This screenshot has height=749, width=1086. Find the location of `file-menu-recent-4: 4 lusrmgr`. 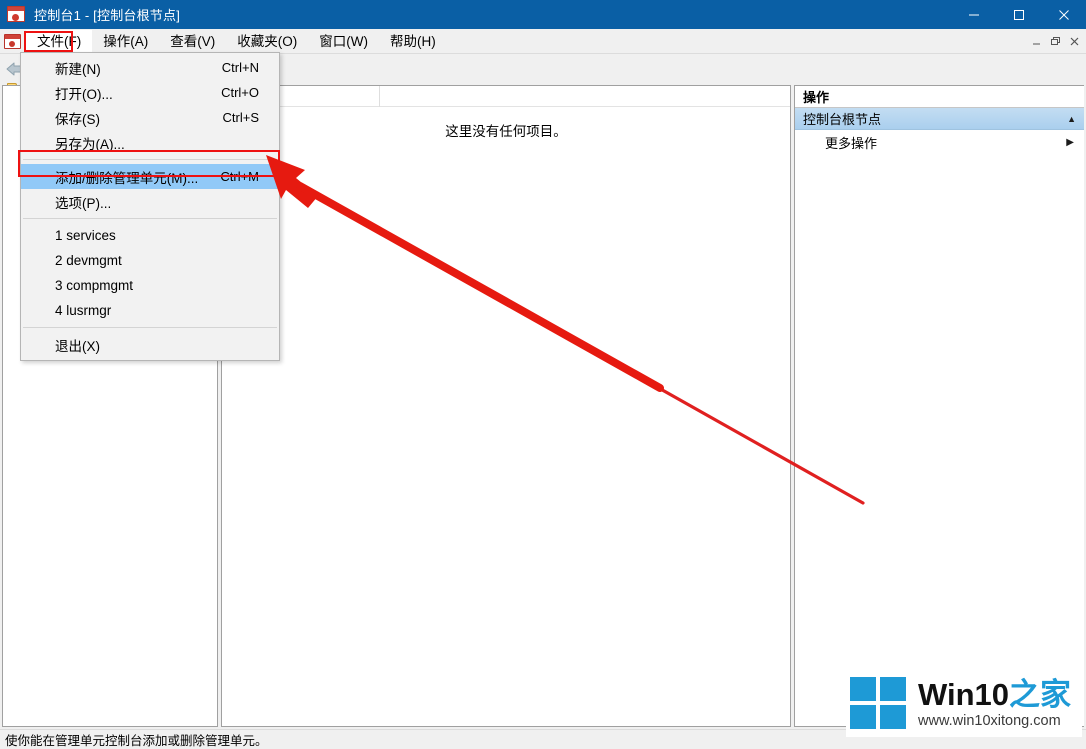

file-menu-recent-4: 4 lusrmgr is located at coordinates (150, 310).